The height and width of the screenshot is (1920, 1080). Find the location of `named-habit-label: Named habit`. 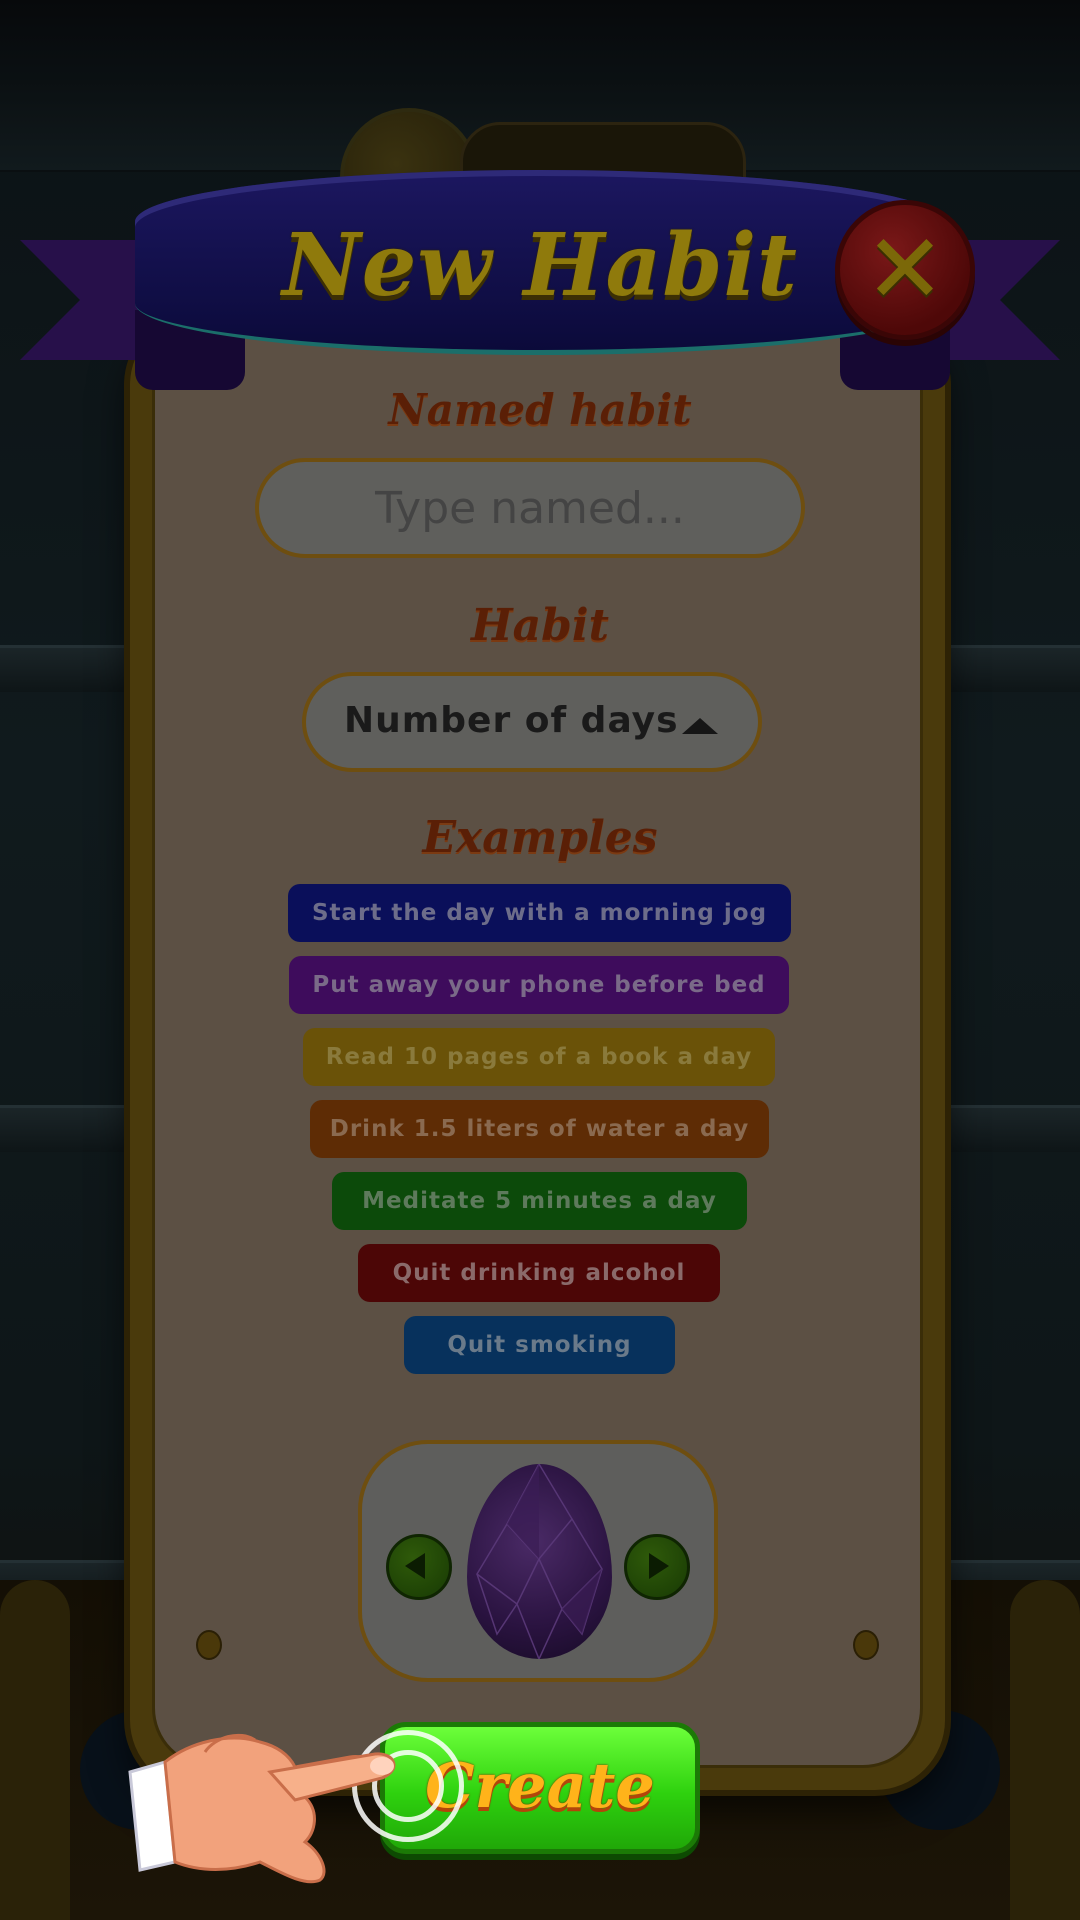

named-habit-label: Named habit is located at coordinates (540, 409).